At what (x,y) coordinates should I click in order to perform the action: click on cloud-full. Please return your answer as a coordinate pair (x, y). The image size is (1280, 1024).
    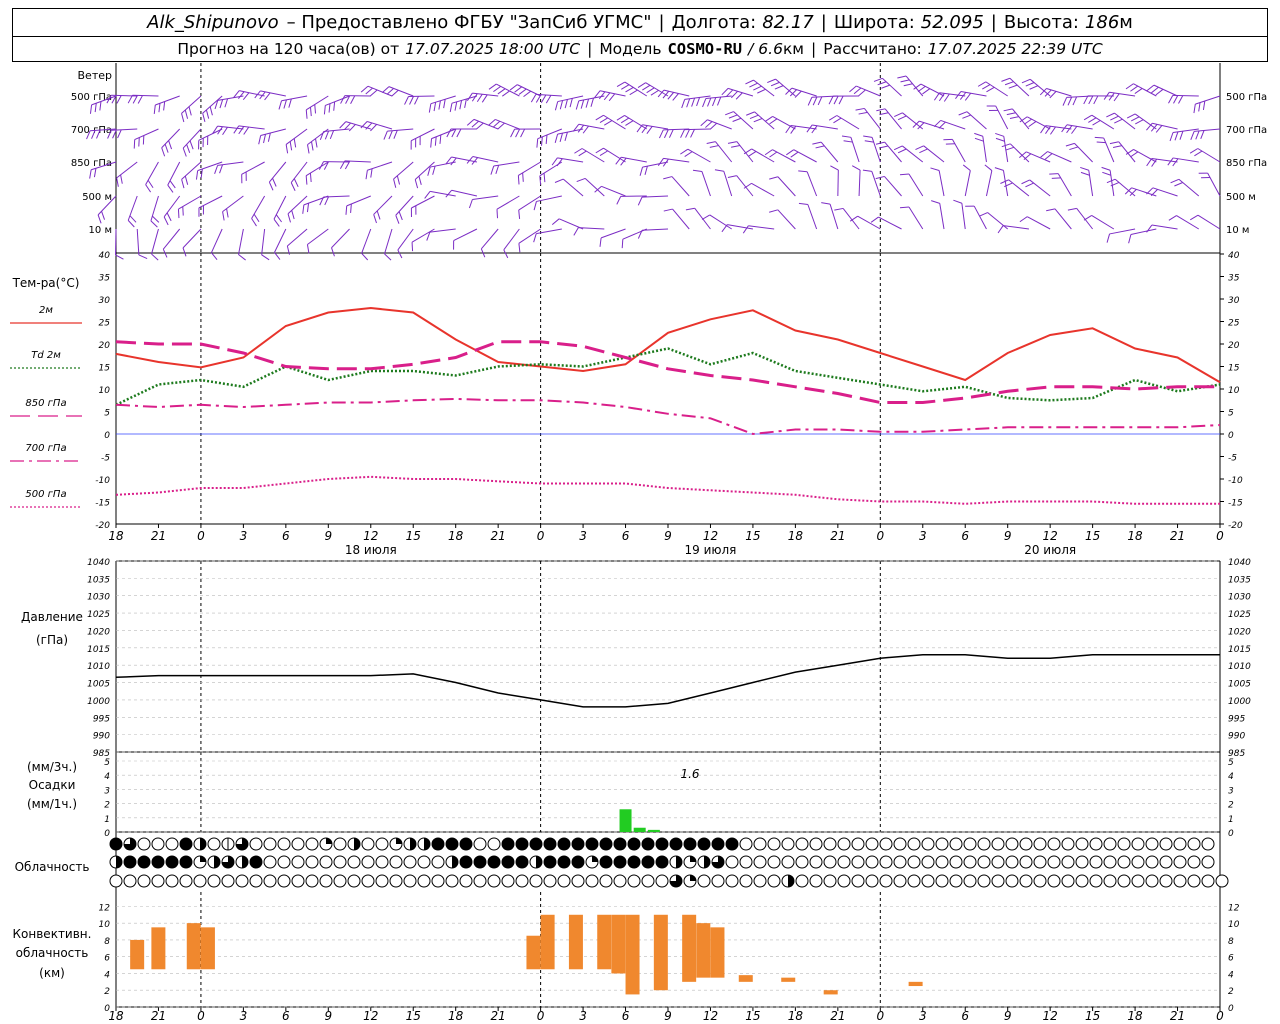
    Looking at the image, I should click on (620, 862).